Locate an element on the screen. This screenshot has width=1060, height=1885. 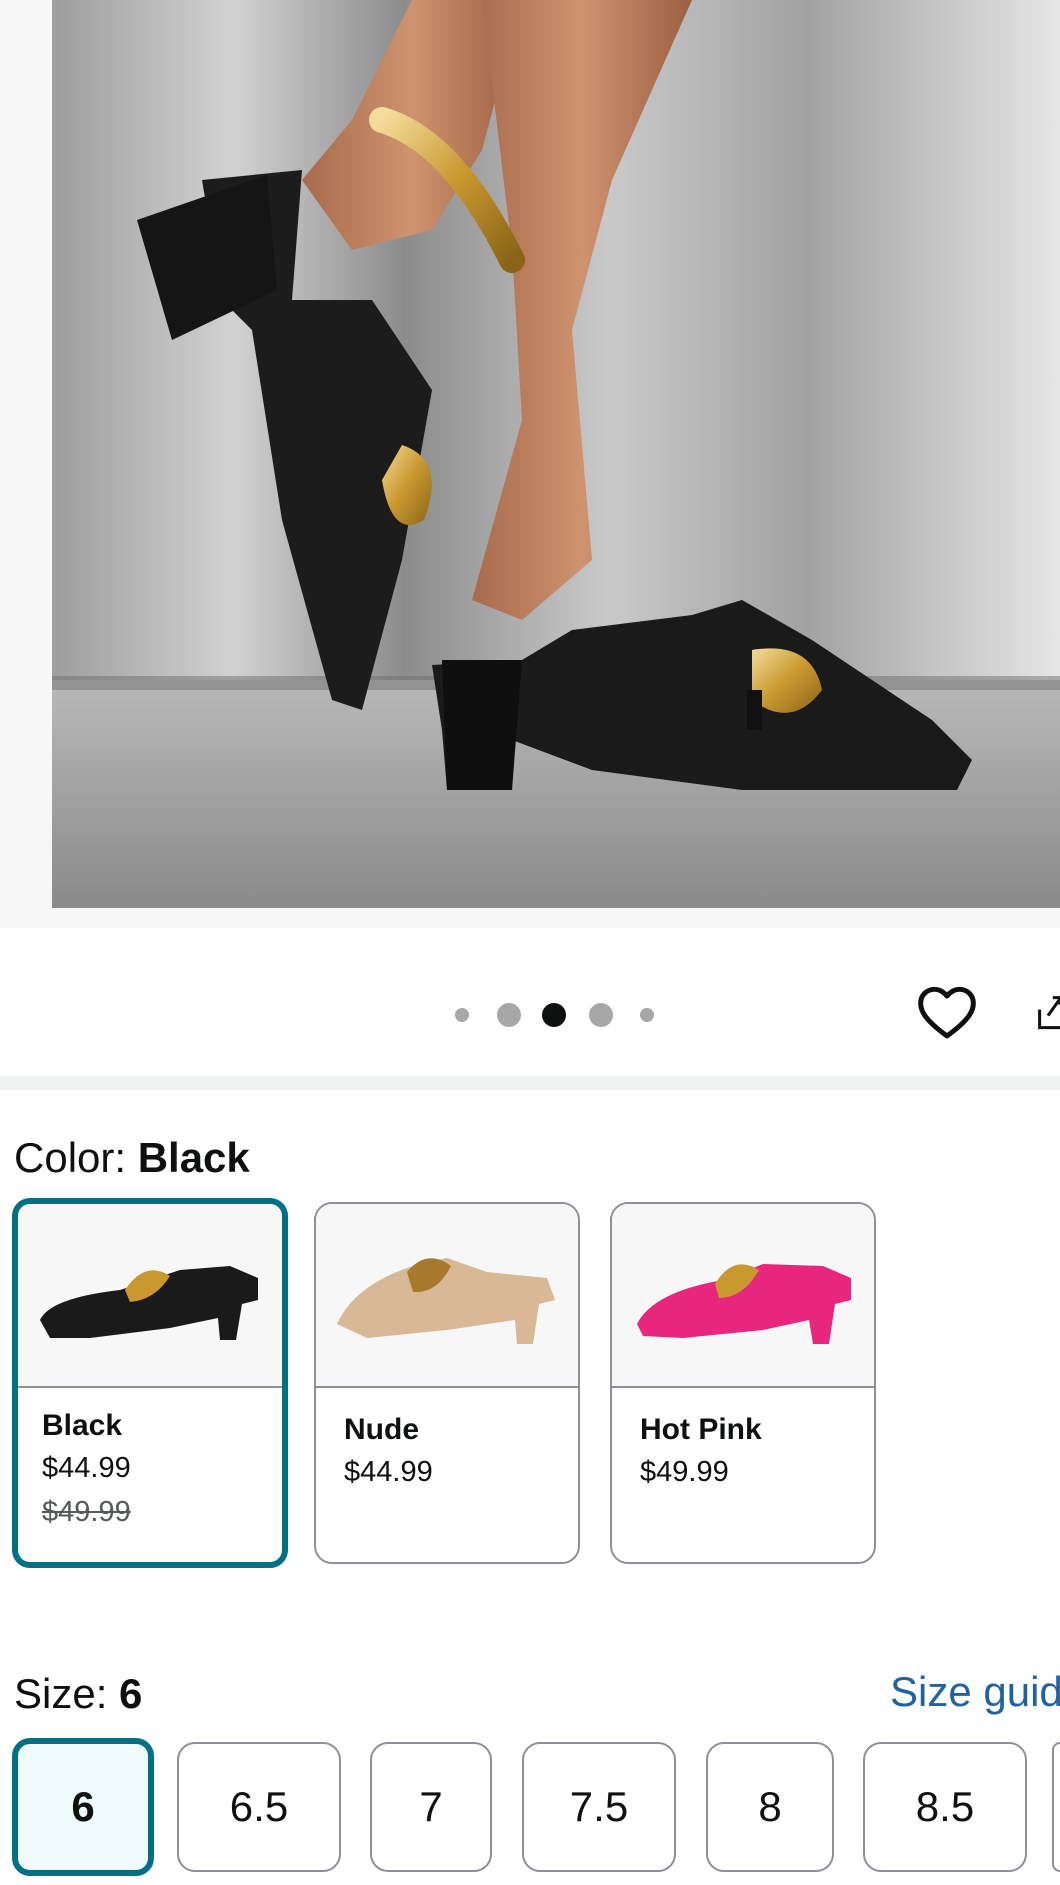
selected-size-value: 6 is located at coordinates (131, 1693).